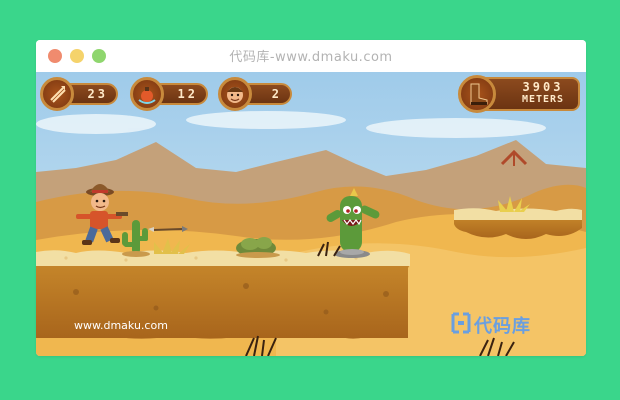  What do you see at coordinates (276, 94) in the screenshot?
I see `lives-count: 2` at bounding box center [276, 94].